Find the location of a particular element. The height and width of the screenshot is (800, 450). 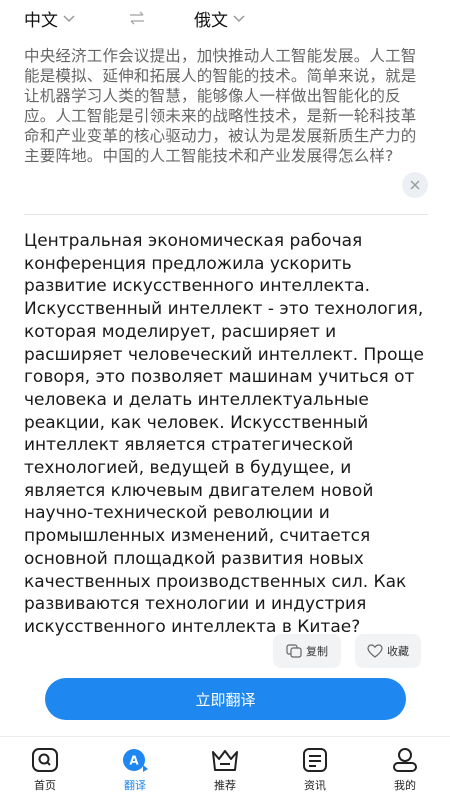

nav-item-translate: A 翻译 is located at coordinates (135, 768).